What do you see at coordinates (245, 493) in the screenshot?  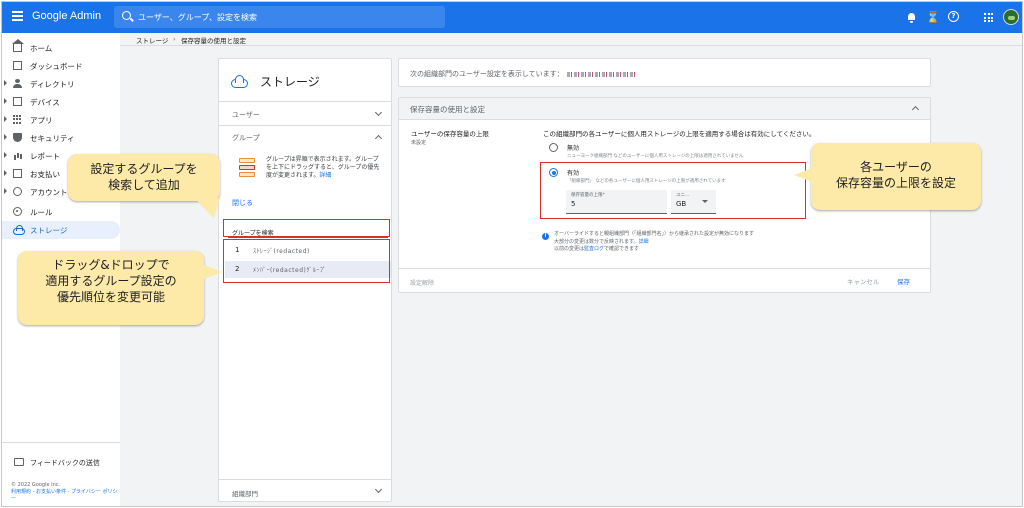 I see `section-org-units: 組織部門` at bounding box center [245, 493].